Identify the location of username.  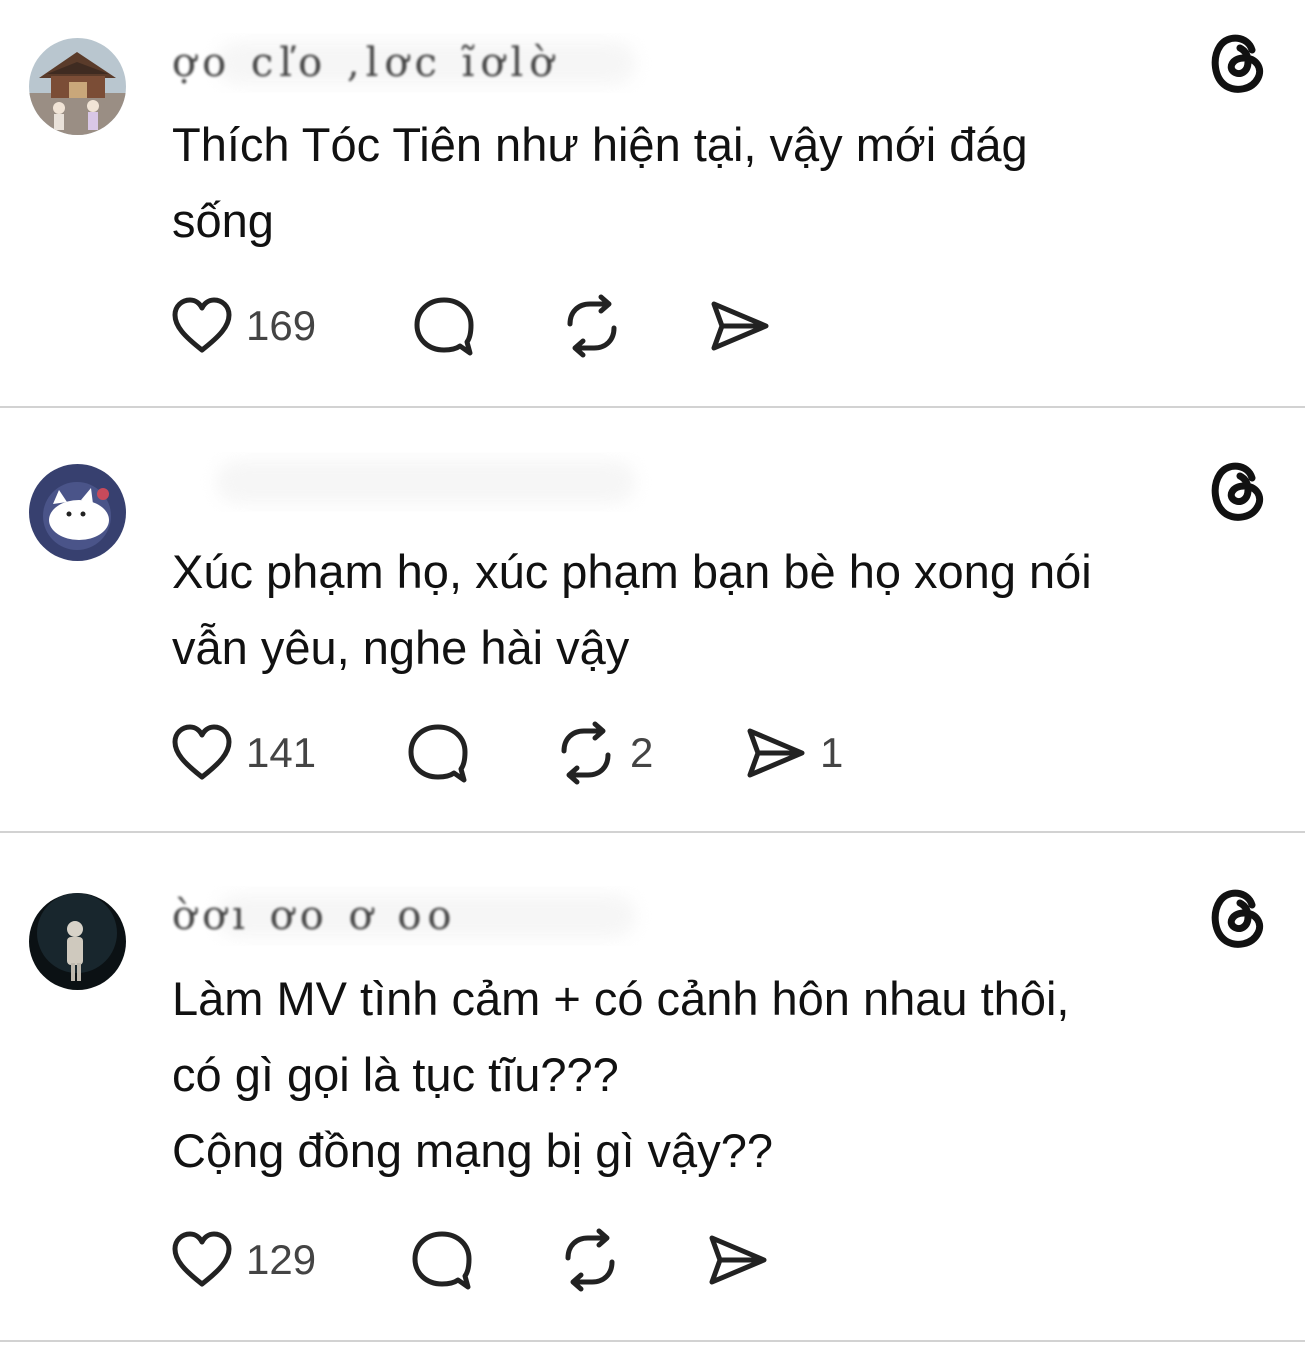
(432, 482).